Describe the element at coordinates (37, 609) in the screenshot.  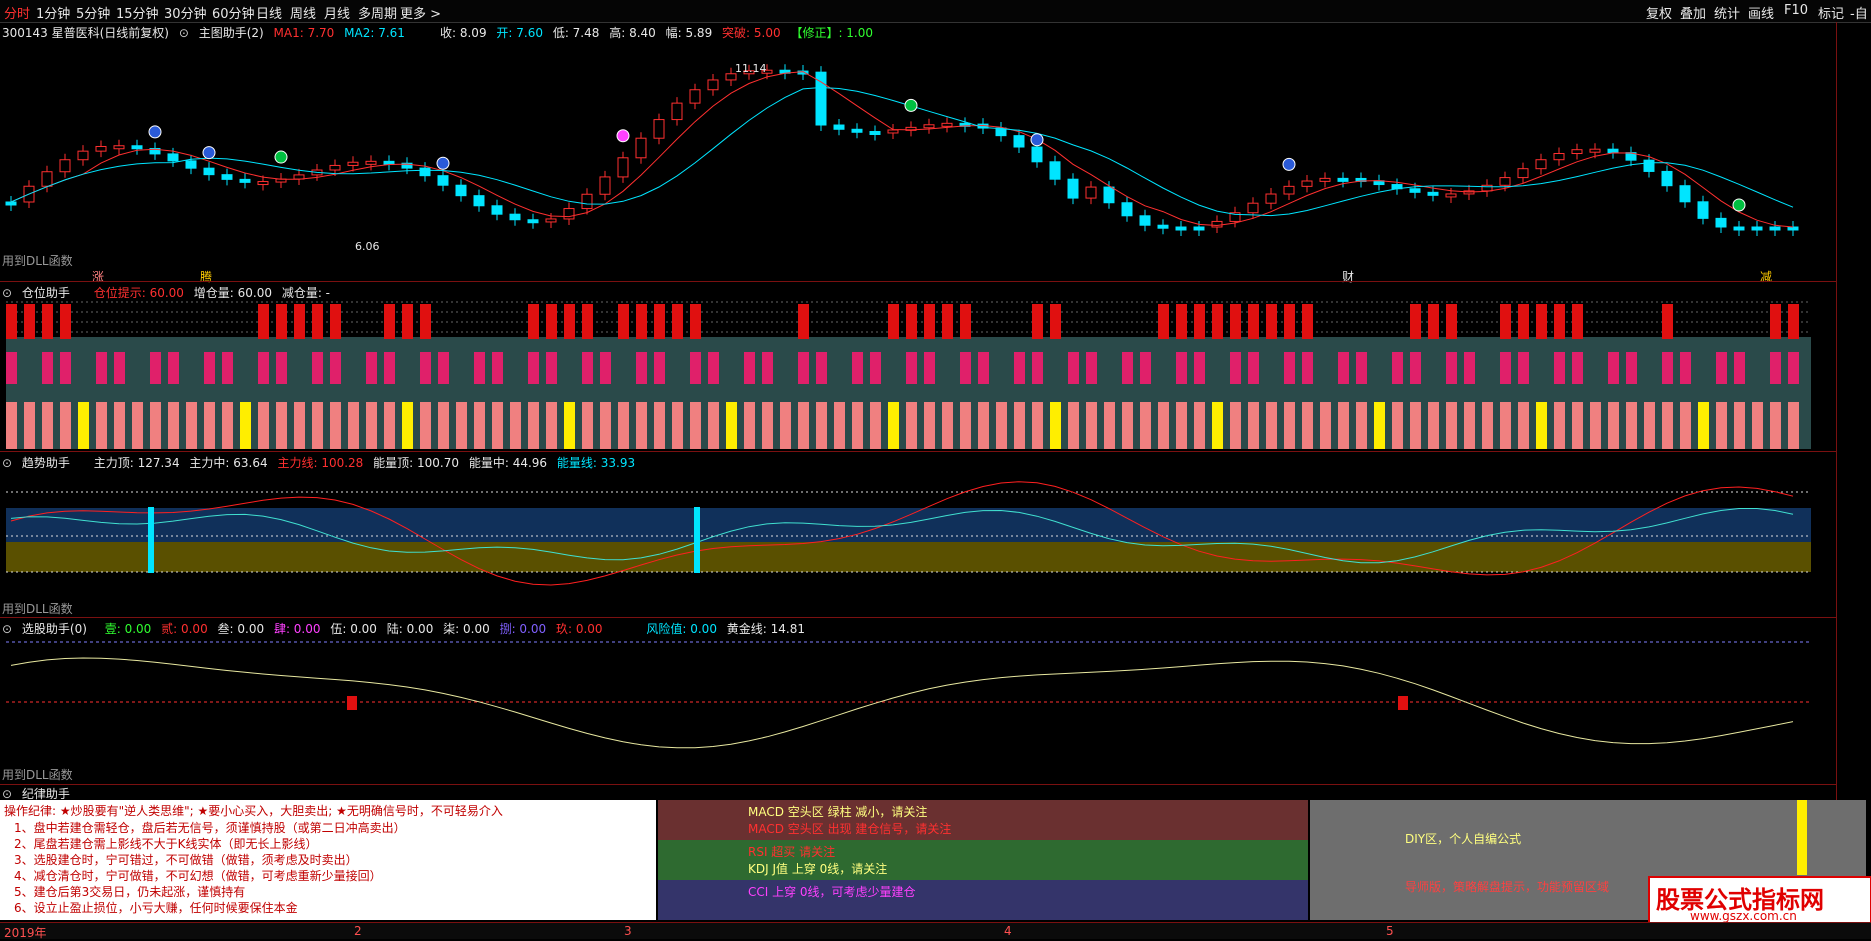
I see `trend-dll-note: 用到DLL函数` at that location.